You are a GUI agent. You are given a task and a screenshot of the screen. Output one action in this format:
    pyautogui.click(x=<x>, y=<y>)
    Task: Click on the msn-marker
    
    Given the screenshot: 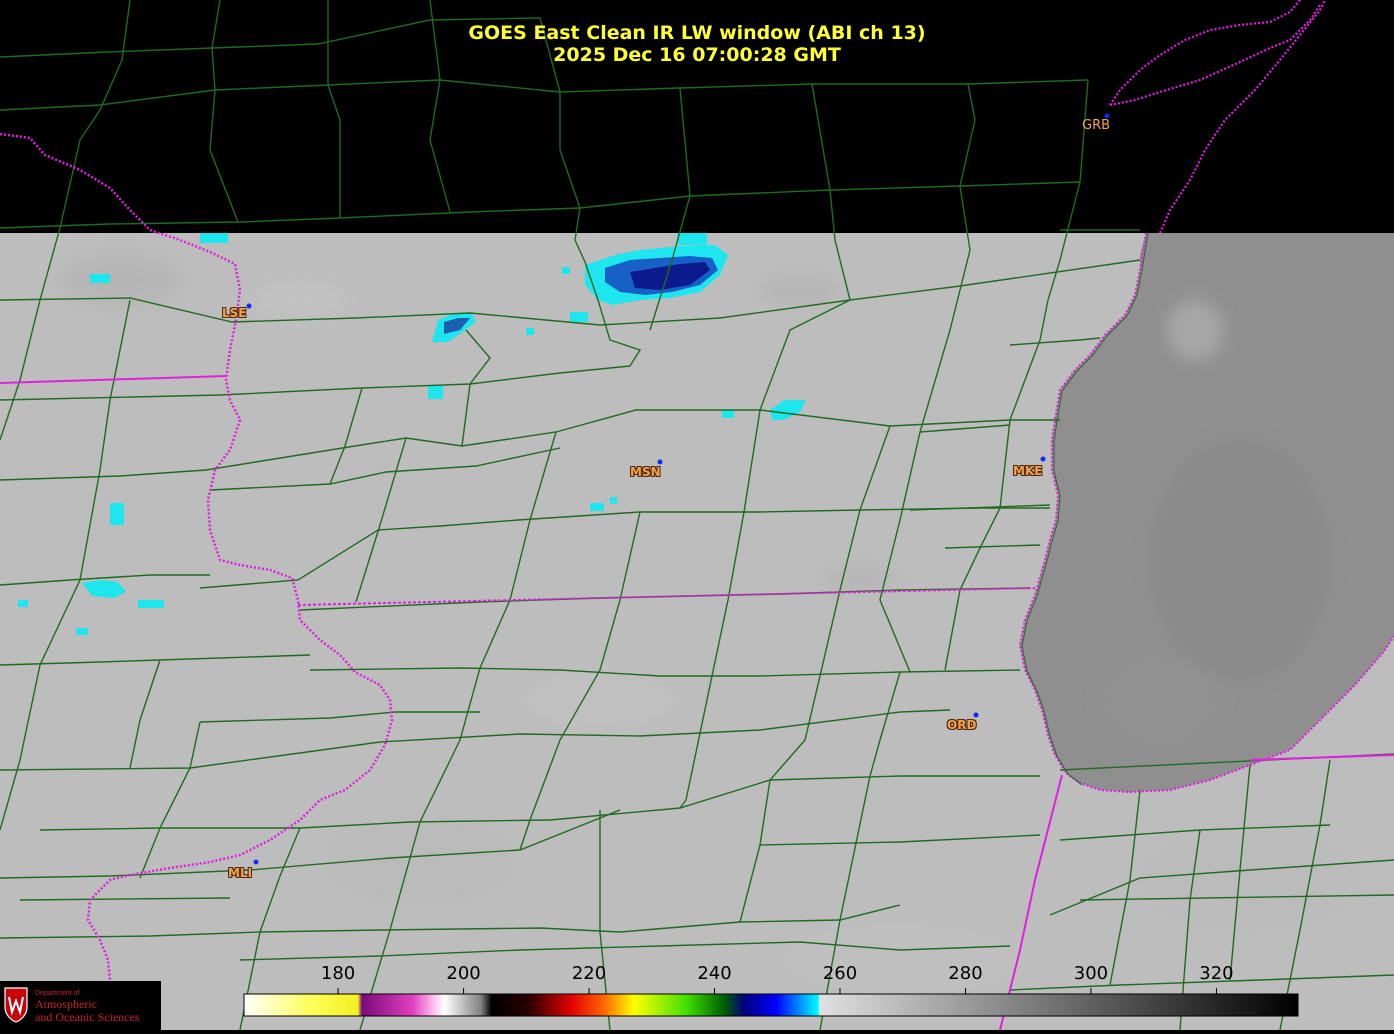 What is the action you would take?
    pyautogui.click(x=660, y=462)
    